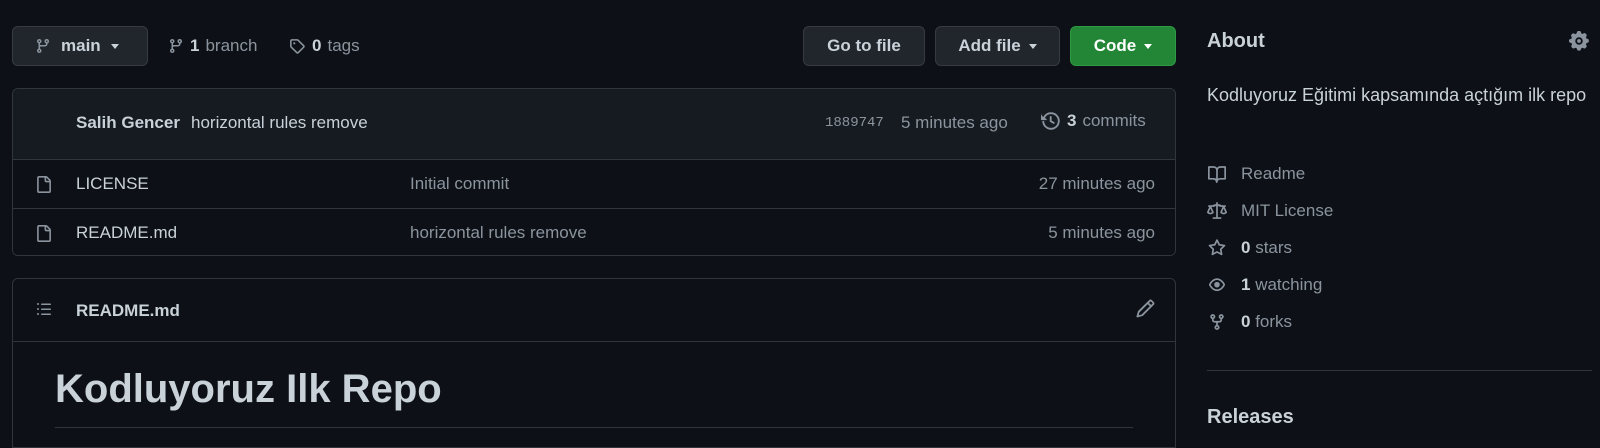 This screenshot has width=1600, height=448. What do you see at coordinates (1579, 41) in the screenshot?
I see `gear-icon` at bounding box center [1579, 41].